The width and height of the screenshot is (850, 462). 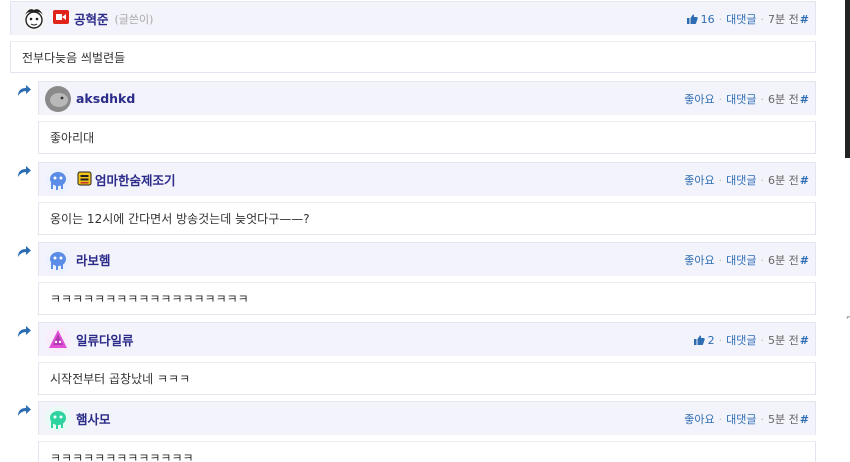 I want to click on like-button: 2, so click(x=704, y=340).